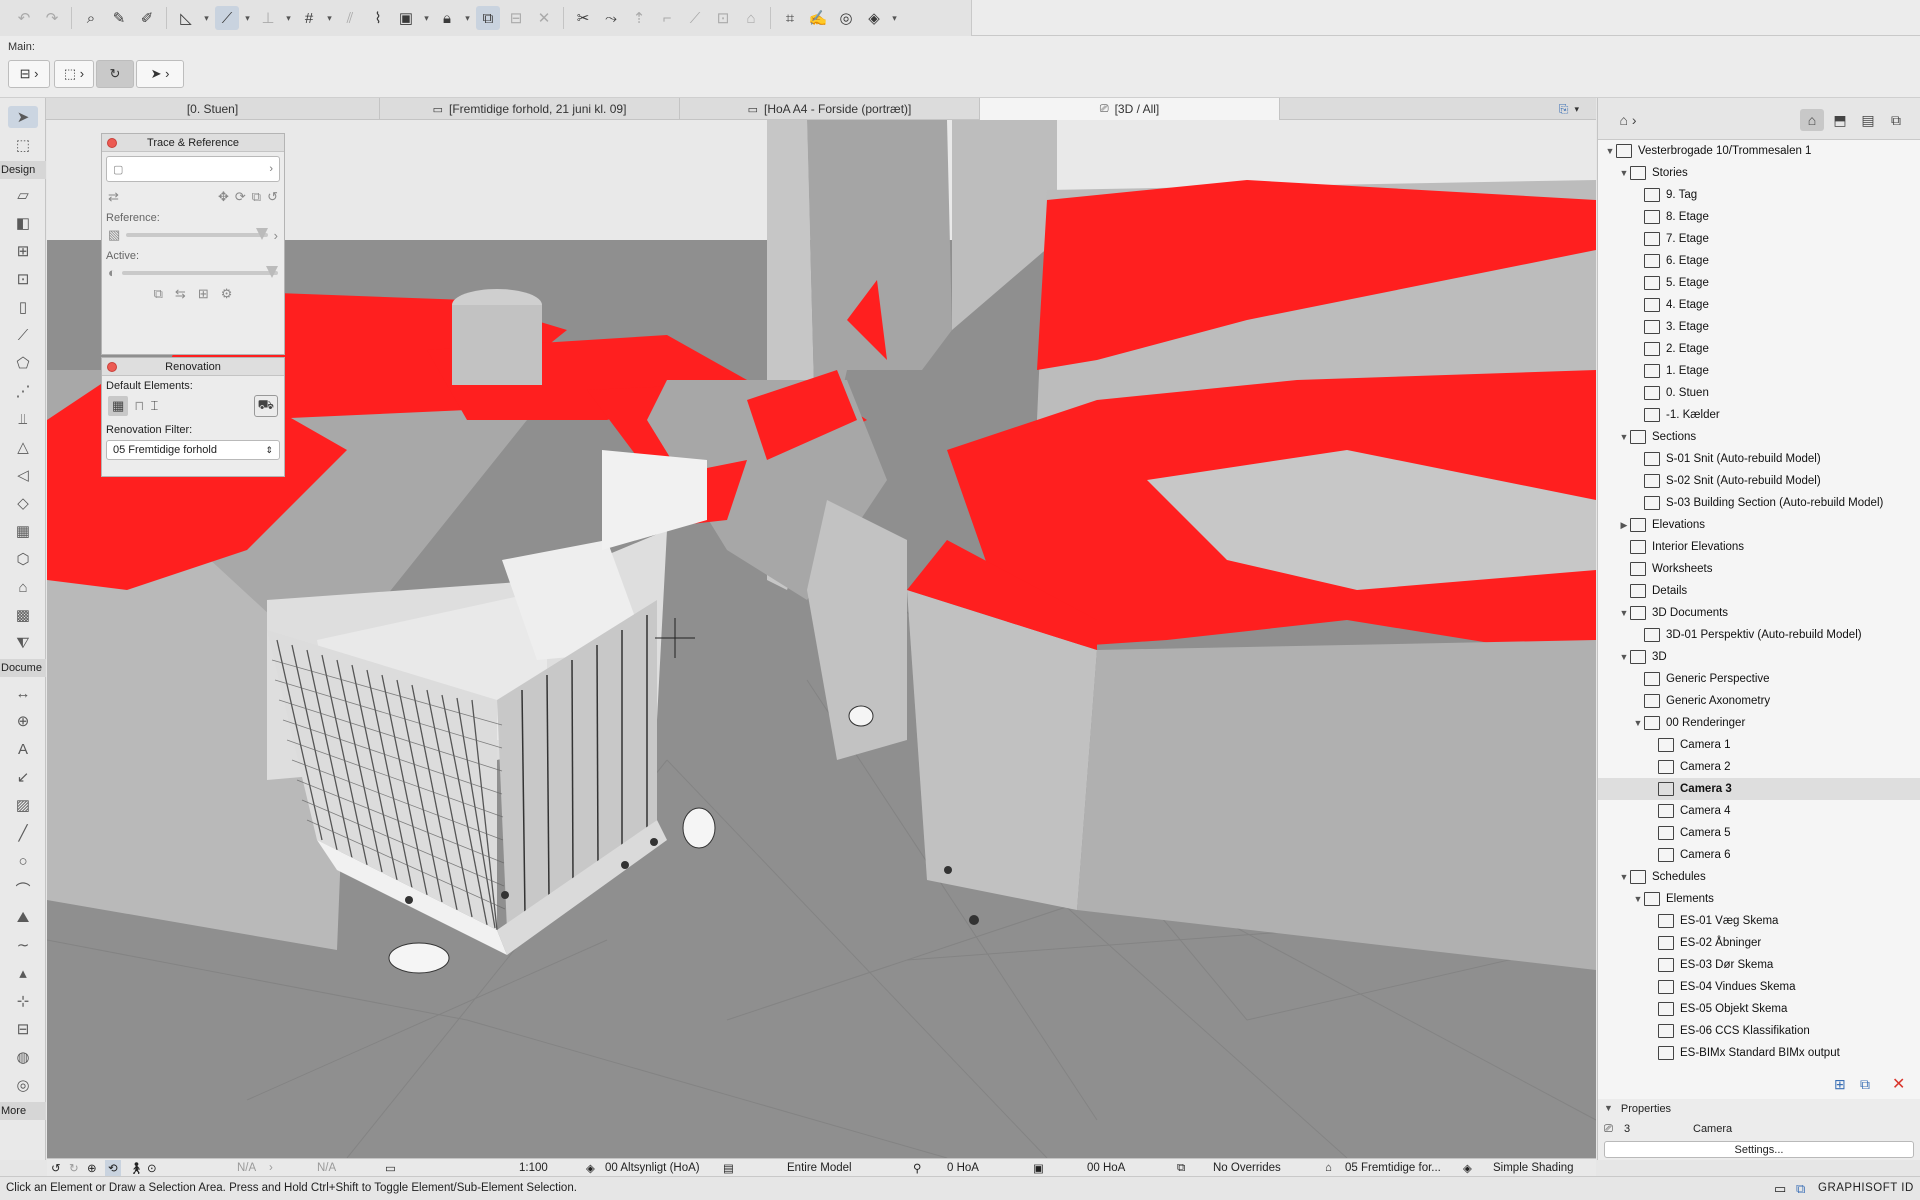 The width and height of the screenshot is (1920, 1200). Describe the element at coordinates (544, 18) in the screenshot. I see `explode-icon: ✕` at that location.